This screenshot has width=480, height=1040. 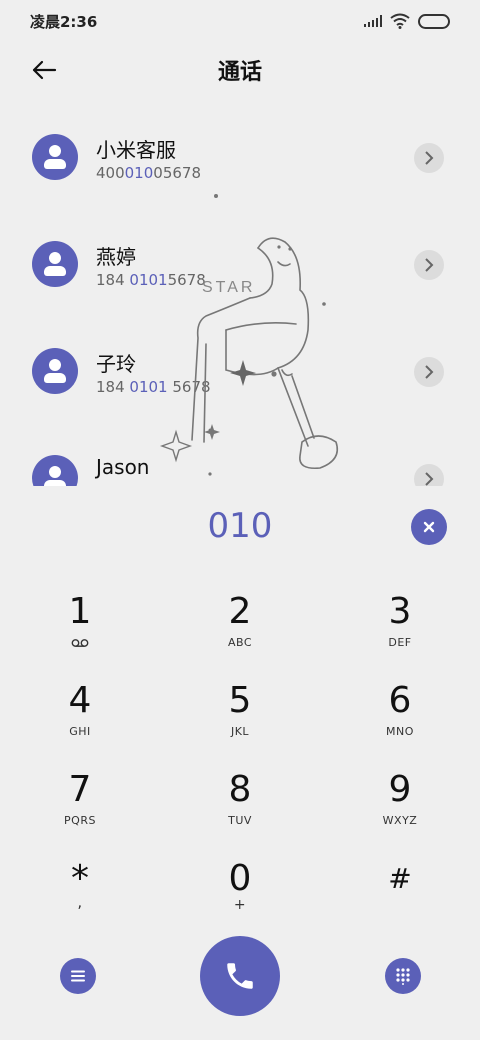 What do you see at coordinates (240, 264) in the screenshot?
I see `contact-item: 燕婷 184 01015678` at bounding box center [240, 264].